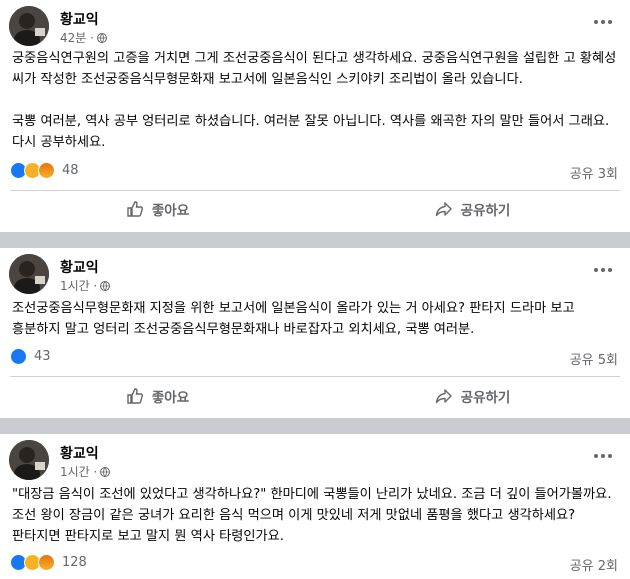 The image size is (630, 579). I want to click on share-count: 공유 5회, so click(594, 358).